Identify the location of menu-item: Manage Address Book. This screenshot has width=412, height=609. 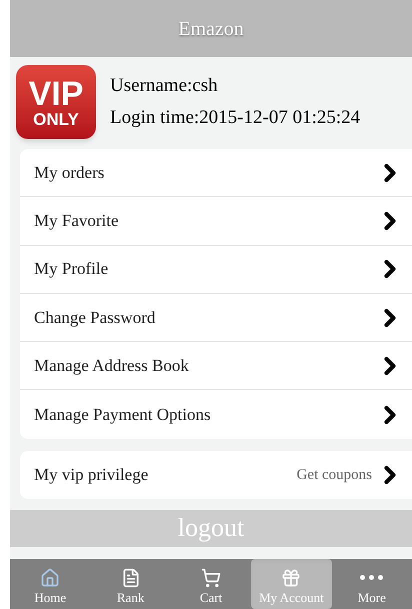
(216, 366).